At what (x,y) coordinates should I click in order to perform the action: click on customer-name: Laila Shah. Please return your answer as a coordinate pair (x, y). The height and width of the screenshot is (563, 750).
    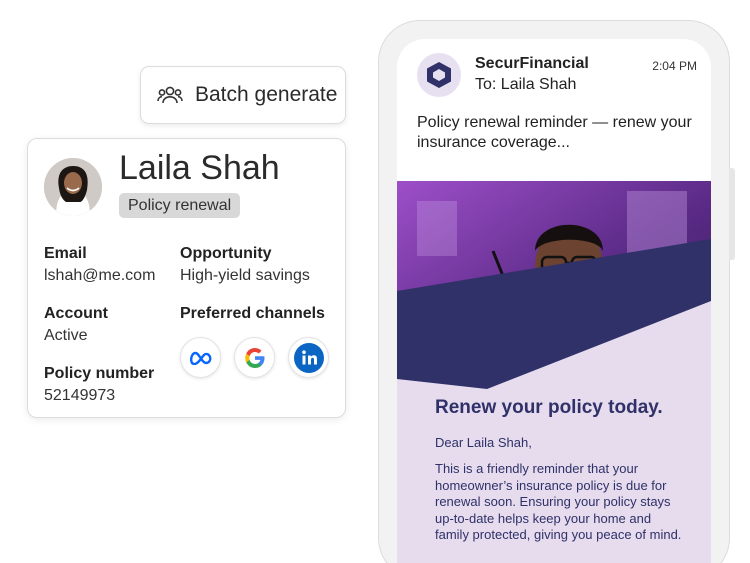
    Looking at the image, I should click on (199, 168).